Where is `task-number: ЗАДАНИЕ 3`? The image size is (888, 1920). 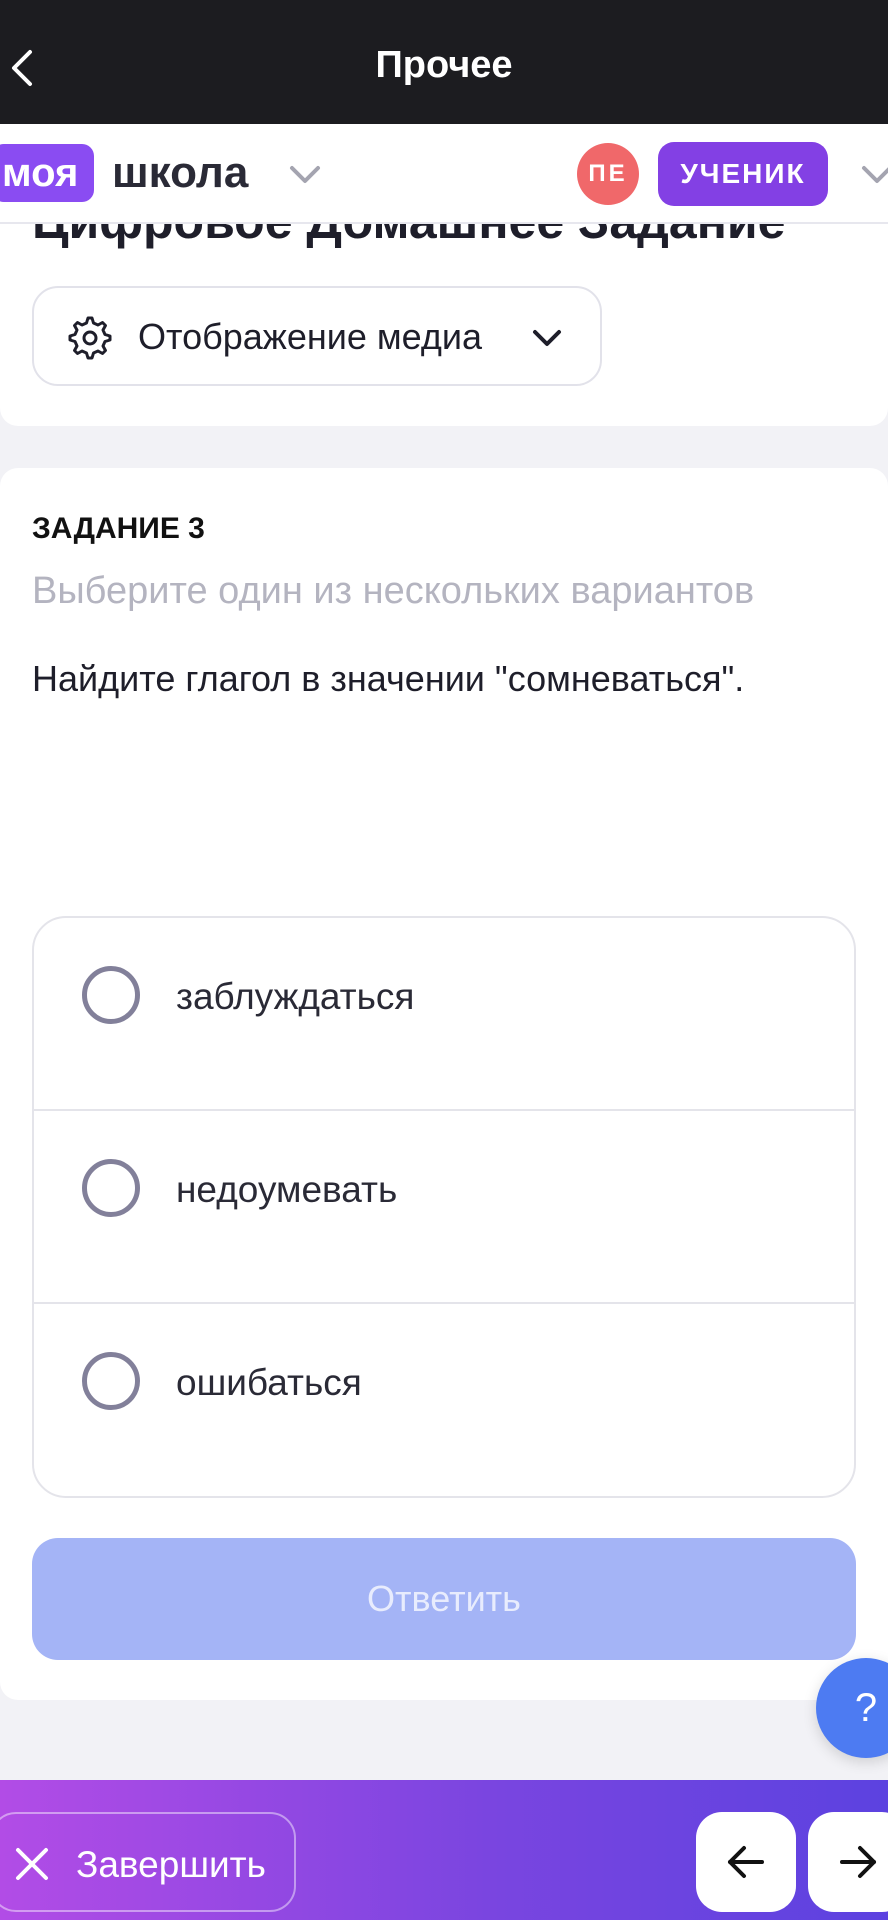
task-number: ЗАДАНИЕ 3 is located at coordinates (118, 528).